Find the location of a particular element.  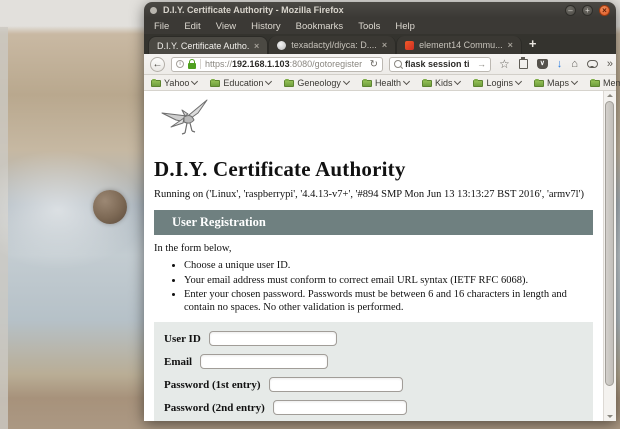

bookmark-folder-memberships: Memberships is located at coordinates (605, 83).